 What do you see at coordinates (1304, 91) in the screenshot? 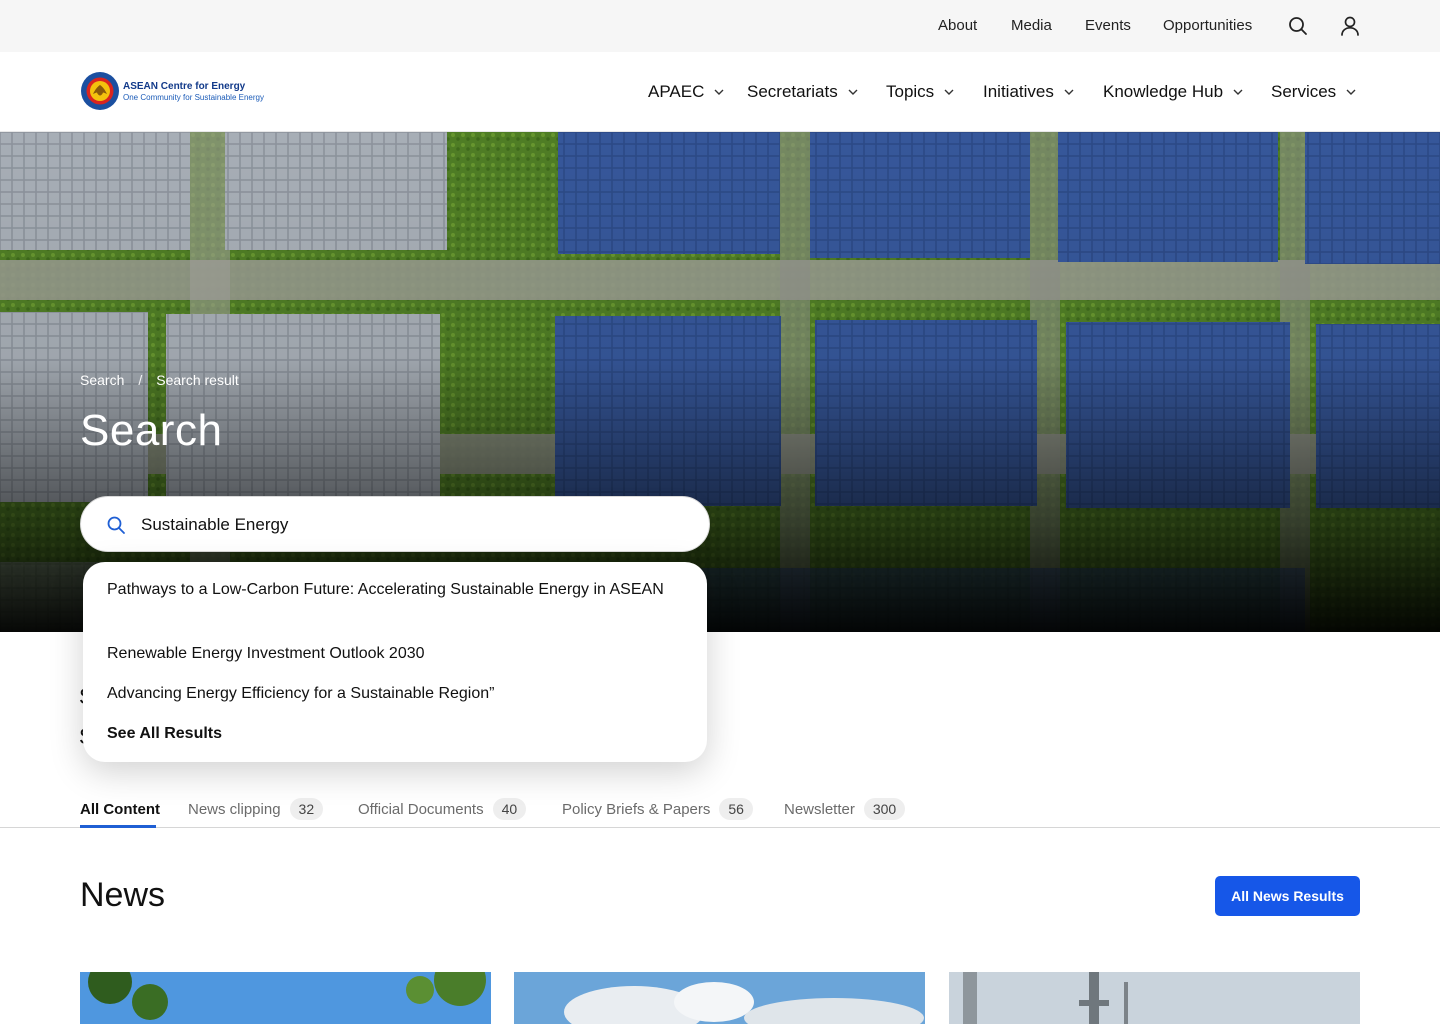
I see `nav-label: Services` at bounding box center [1304, 91].